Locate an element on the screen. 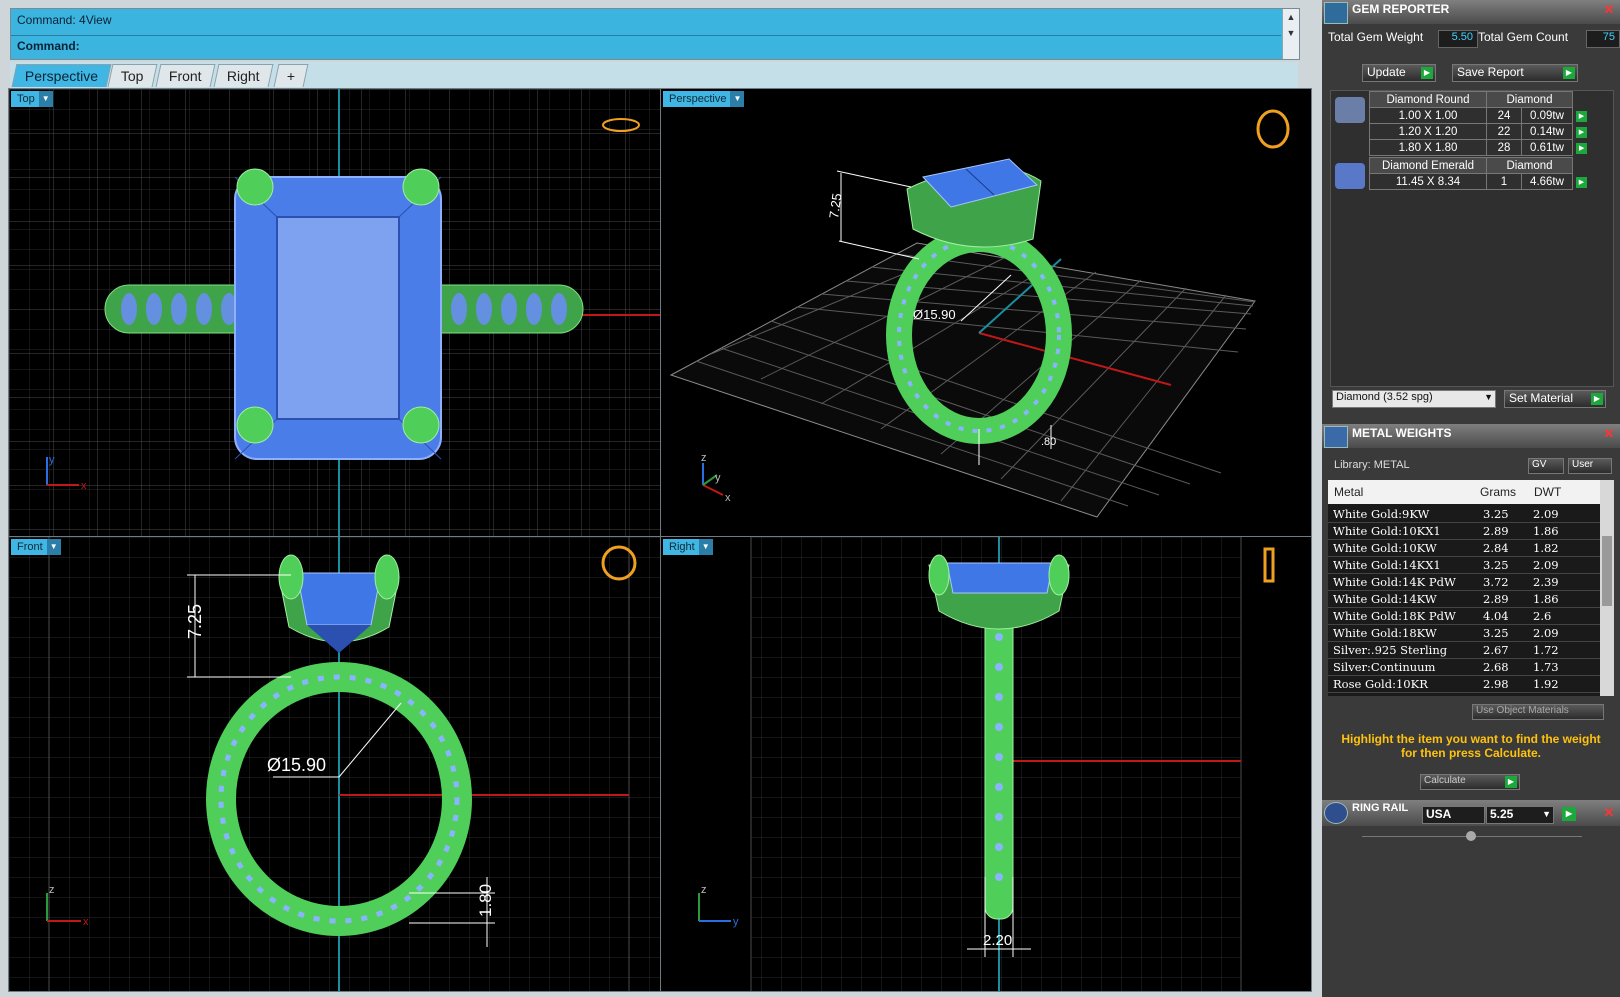 The image size is (1620, 997). country-field: USA is located at coordinates (1453, 815).